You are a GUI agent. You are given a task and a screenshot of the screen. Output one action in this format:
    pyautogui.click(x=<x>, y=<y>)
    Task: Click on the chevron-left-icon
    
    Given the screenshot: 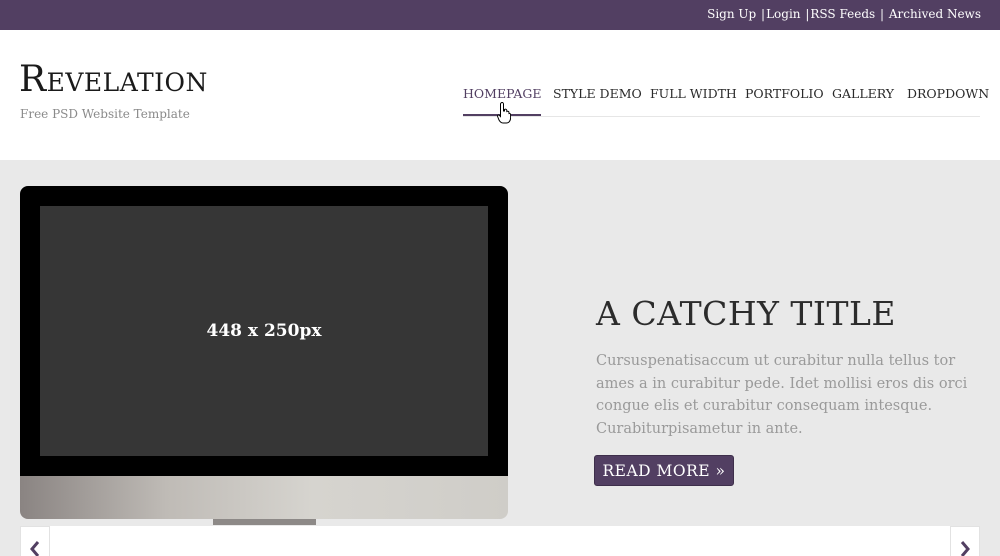 What is the action you would take?
    pyautogui.click(x=35, y=548)
    